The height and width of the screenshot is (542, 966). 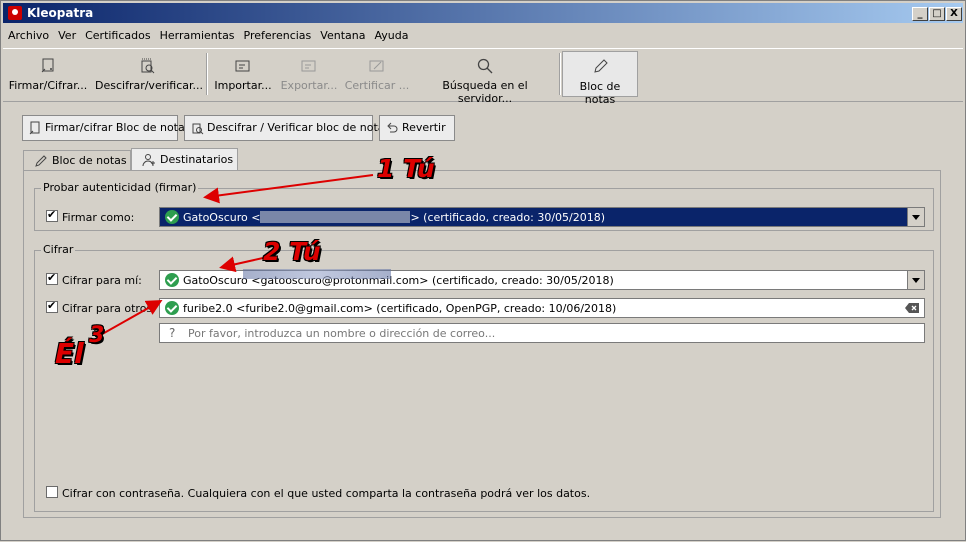 What do you see at coordinates (406, 168) in the screenshot?
I see `annotation-one: 1 Tú` at bounding box center [406, 168].